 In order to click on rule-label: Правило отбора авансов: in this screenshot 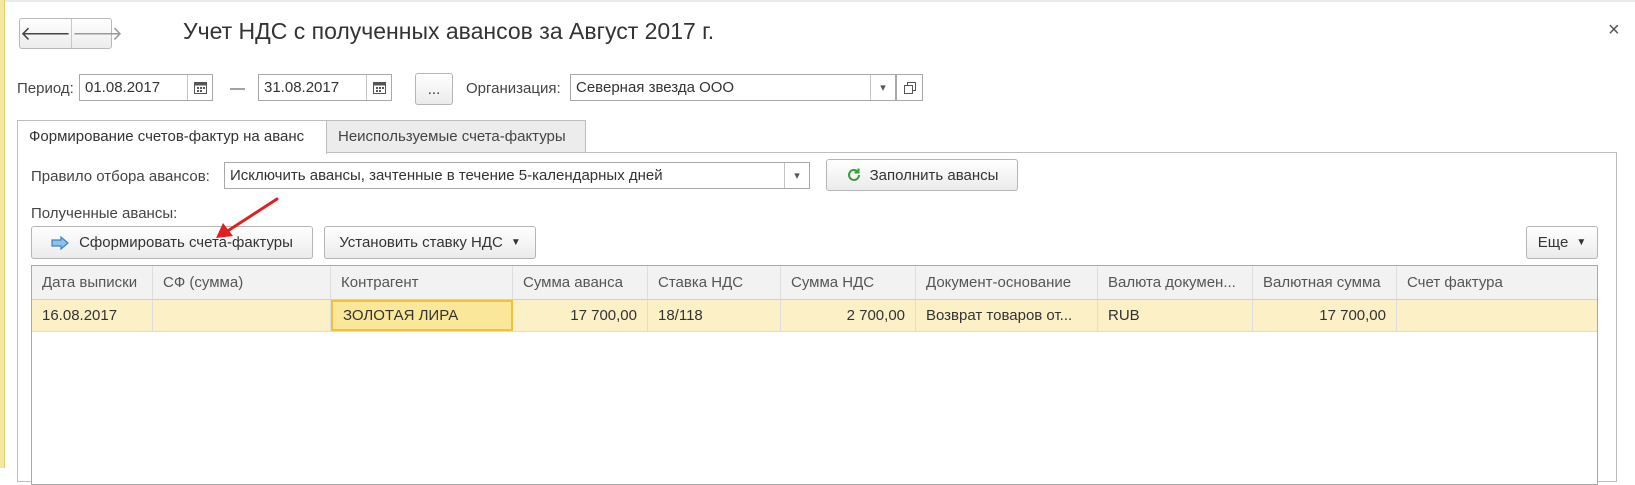, I will do `click(120, 176)`.